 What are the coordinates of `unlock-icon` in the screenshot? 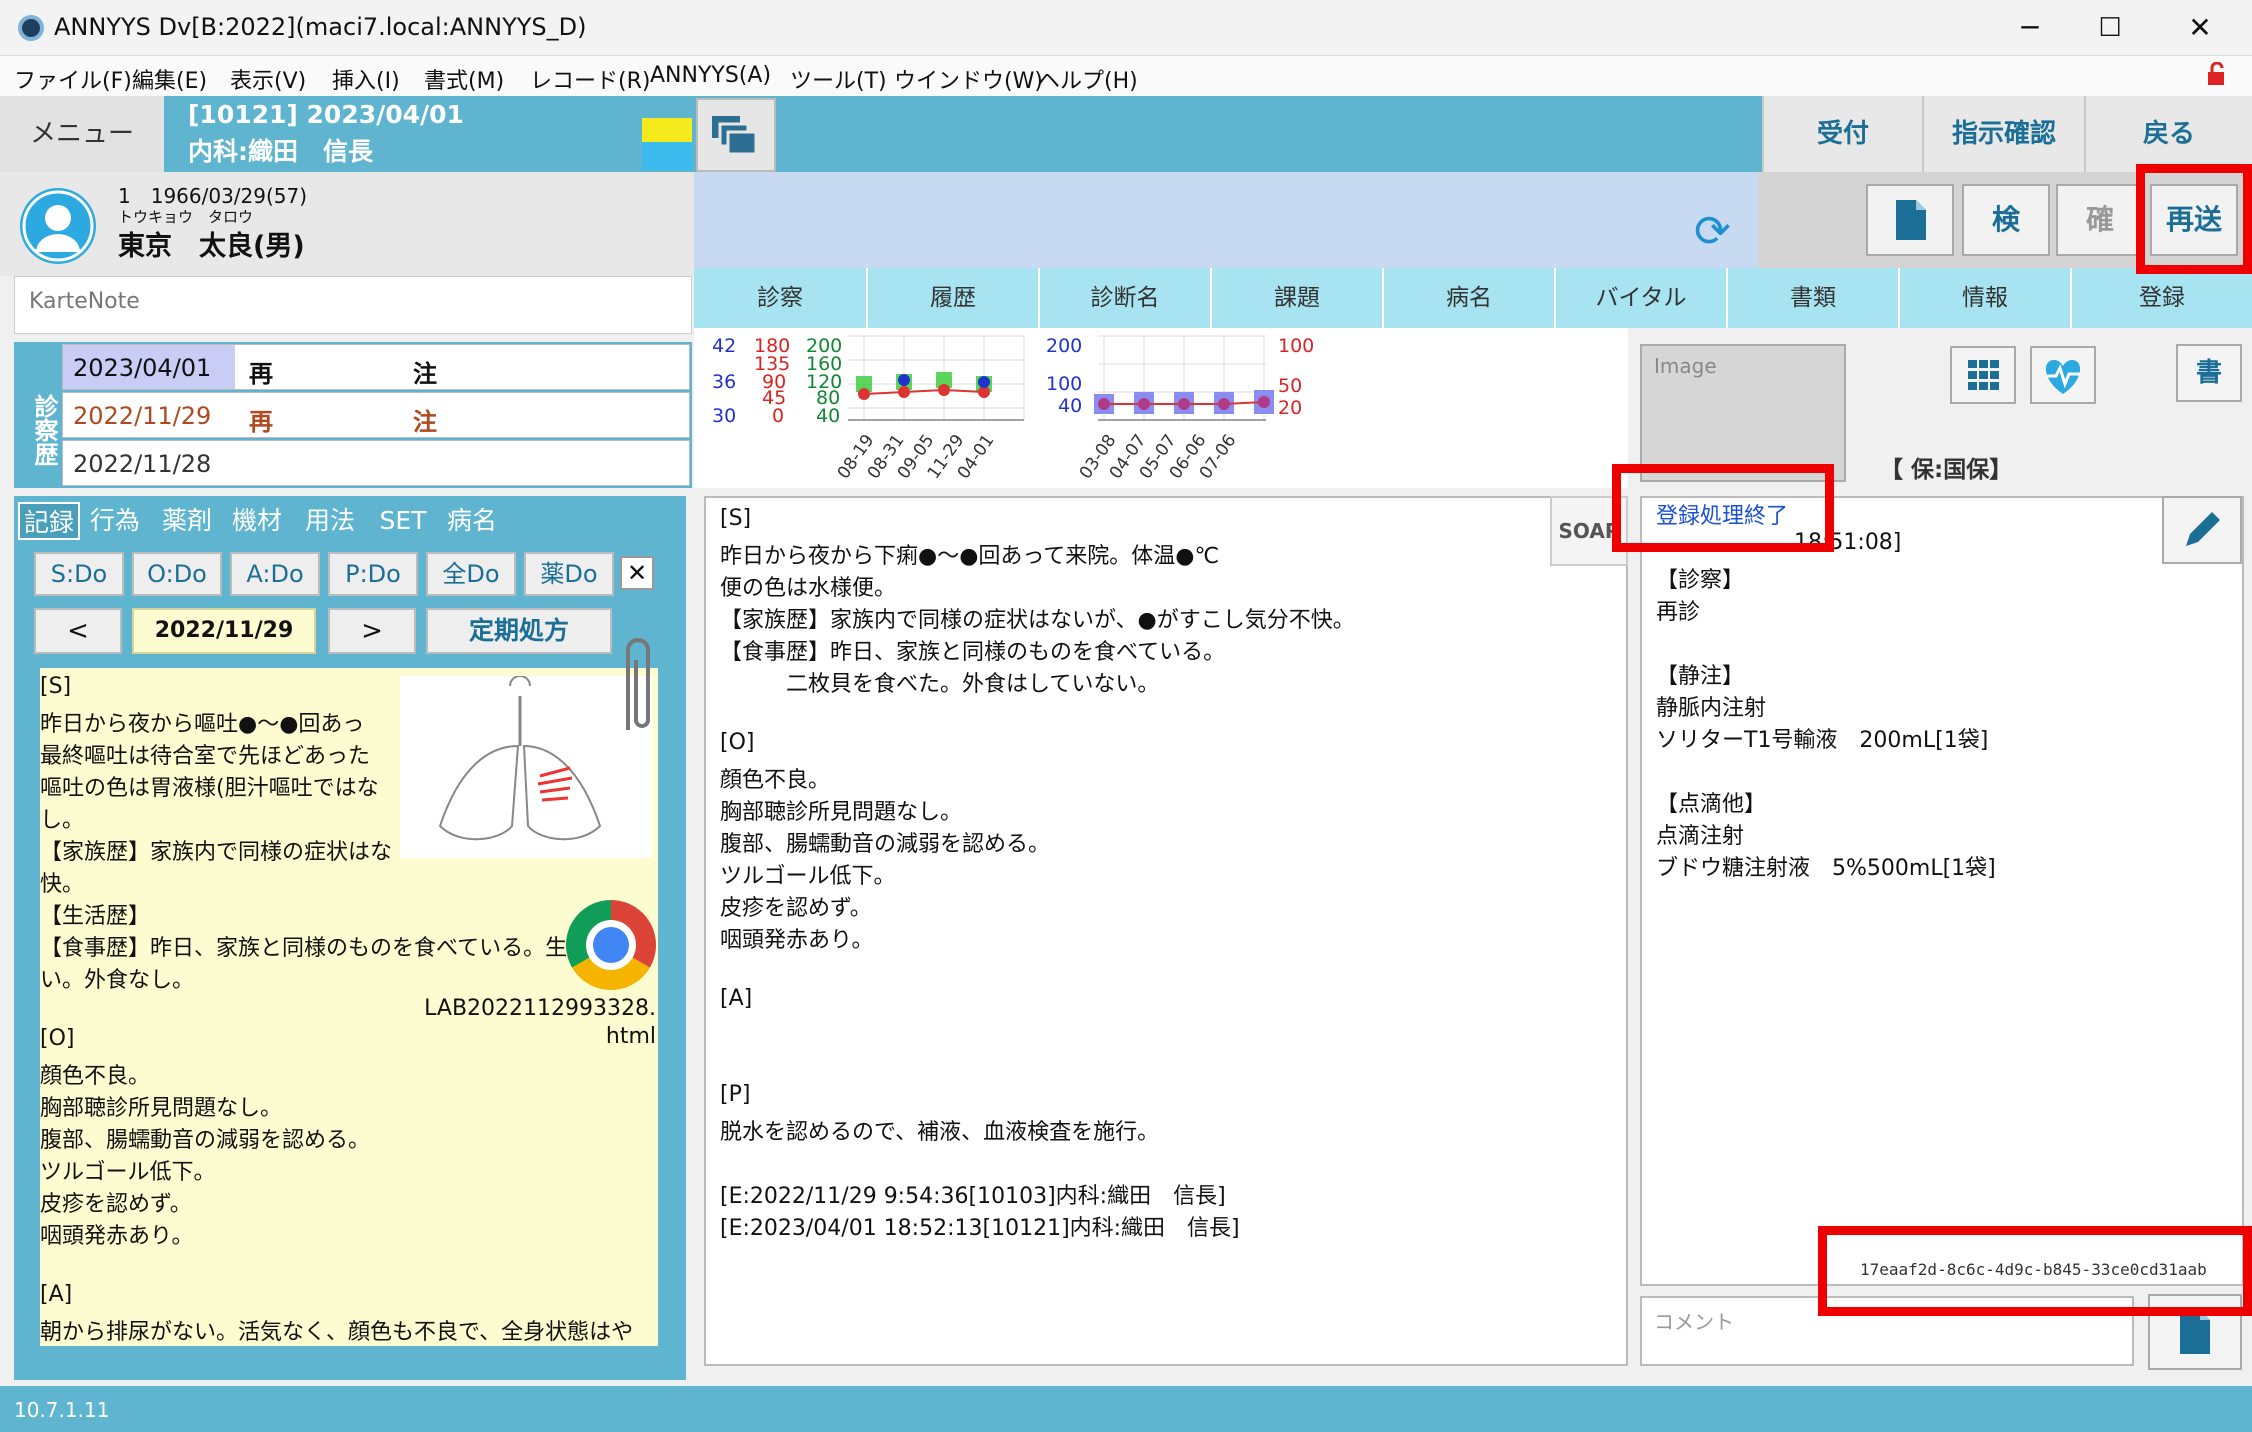 It's located at (2216, 76).